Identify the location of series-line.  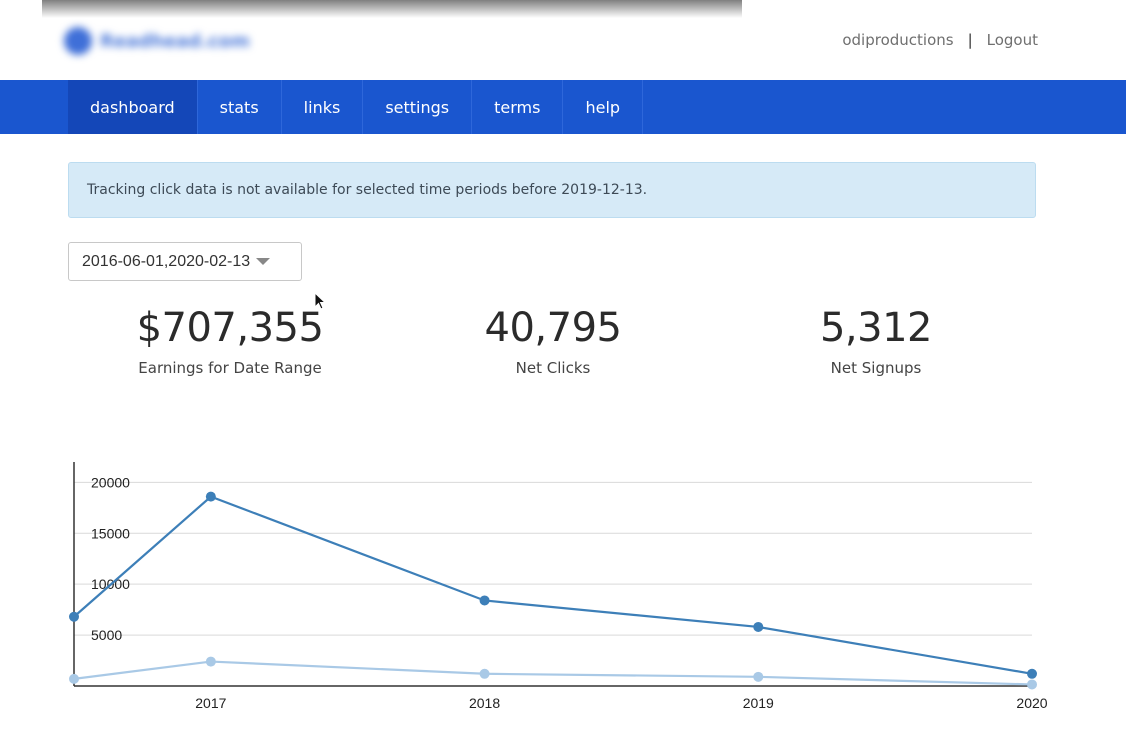
(553, 673).